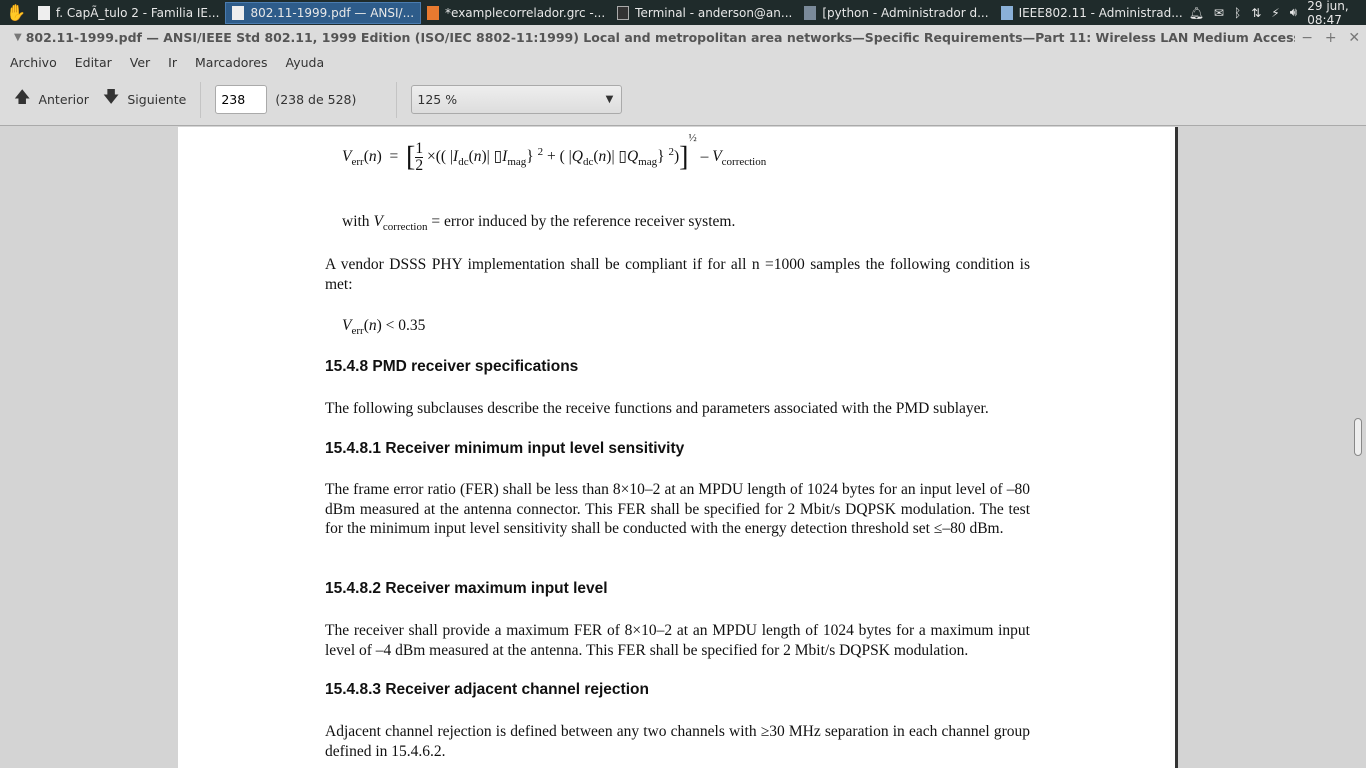  What do you see at coordinates (1256, 13) in the screenshot?
I see `network-icon: ⇅` at bounding box center [1256, 13].